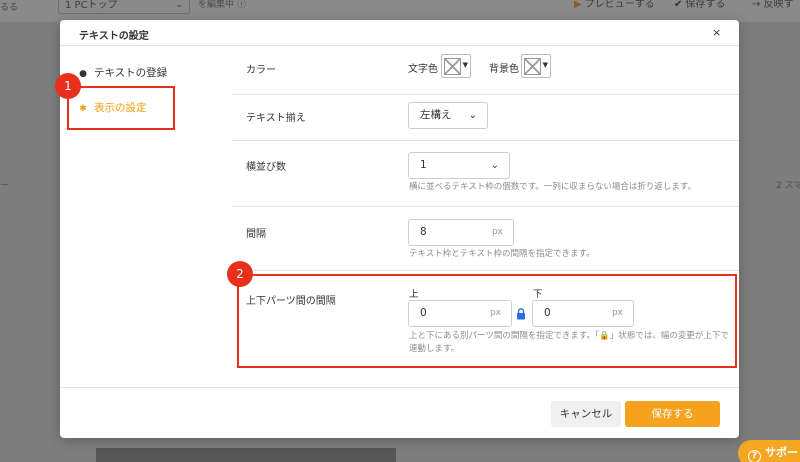 The height and width of the screenshot is (462, 800). What do you see at coordinates (459, 165) in the screenshot?
I see `columns-select: 1 ⌄` at bounding box center [459, 165].